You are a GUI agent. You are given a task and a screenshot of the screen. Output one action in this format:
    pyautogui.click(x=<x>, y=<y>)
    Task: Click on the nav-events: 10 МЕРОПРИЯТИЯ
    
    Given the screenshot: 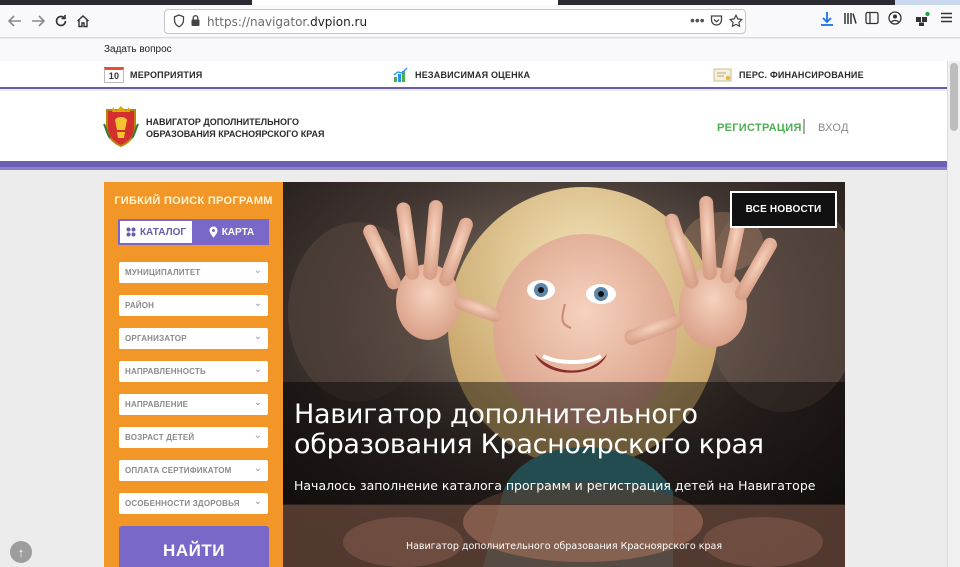 What is the action you would take?
    pyautogui.click(x=153, y=75)
    